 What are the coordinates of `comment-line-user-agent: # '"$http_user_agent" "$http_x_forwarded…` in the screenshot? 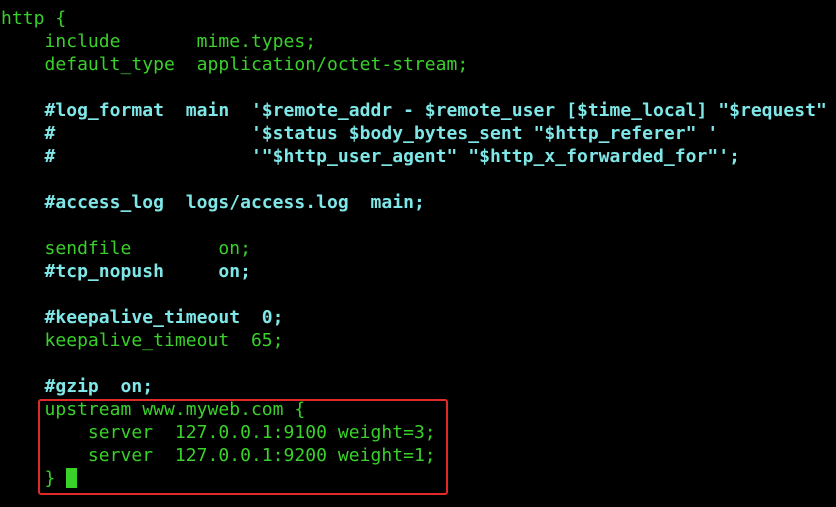 It's located at (370, 156).